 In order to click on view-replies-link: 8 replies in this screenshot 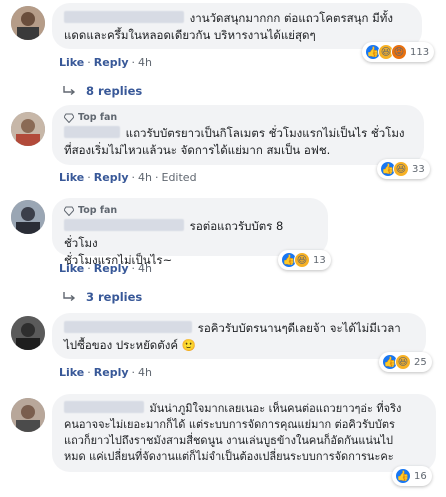, I will do `click(102, 91)`.